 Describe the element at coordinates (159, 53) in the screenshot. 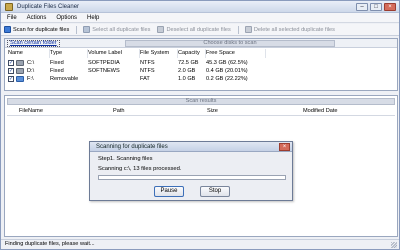

I see `column-file-system: File System` at that location.